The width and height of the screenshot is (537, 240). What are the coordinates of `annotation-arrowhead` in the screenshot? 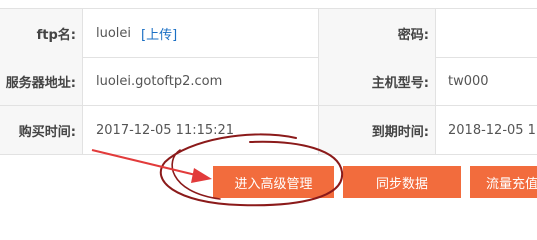 It's located at (201, 175).